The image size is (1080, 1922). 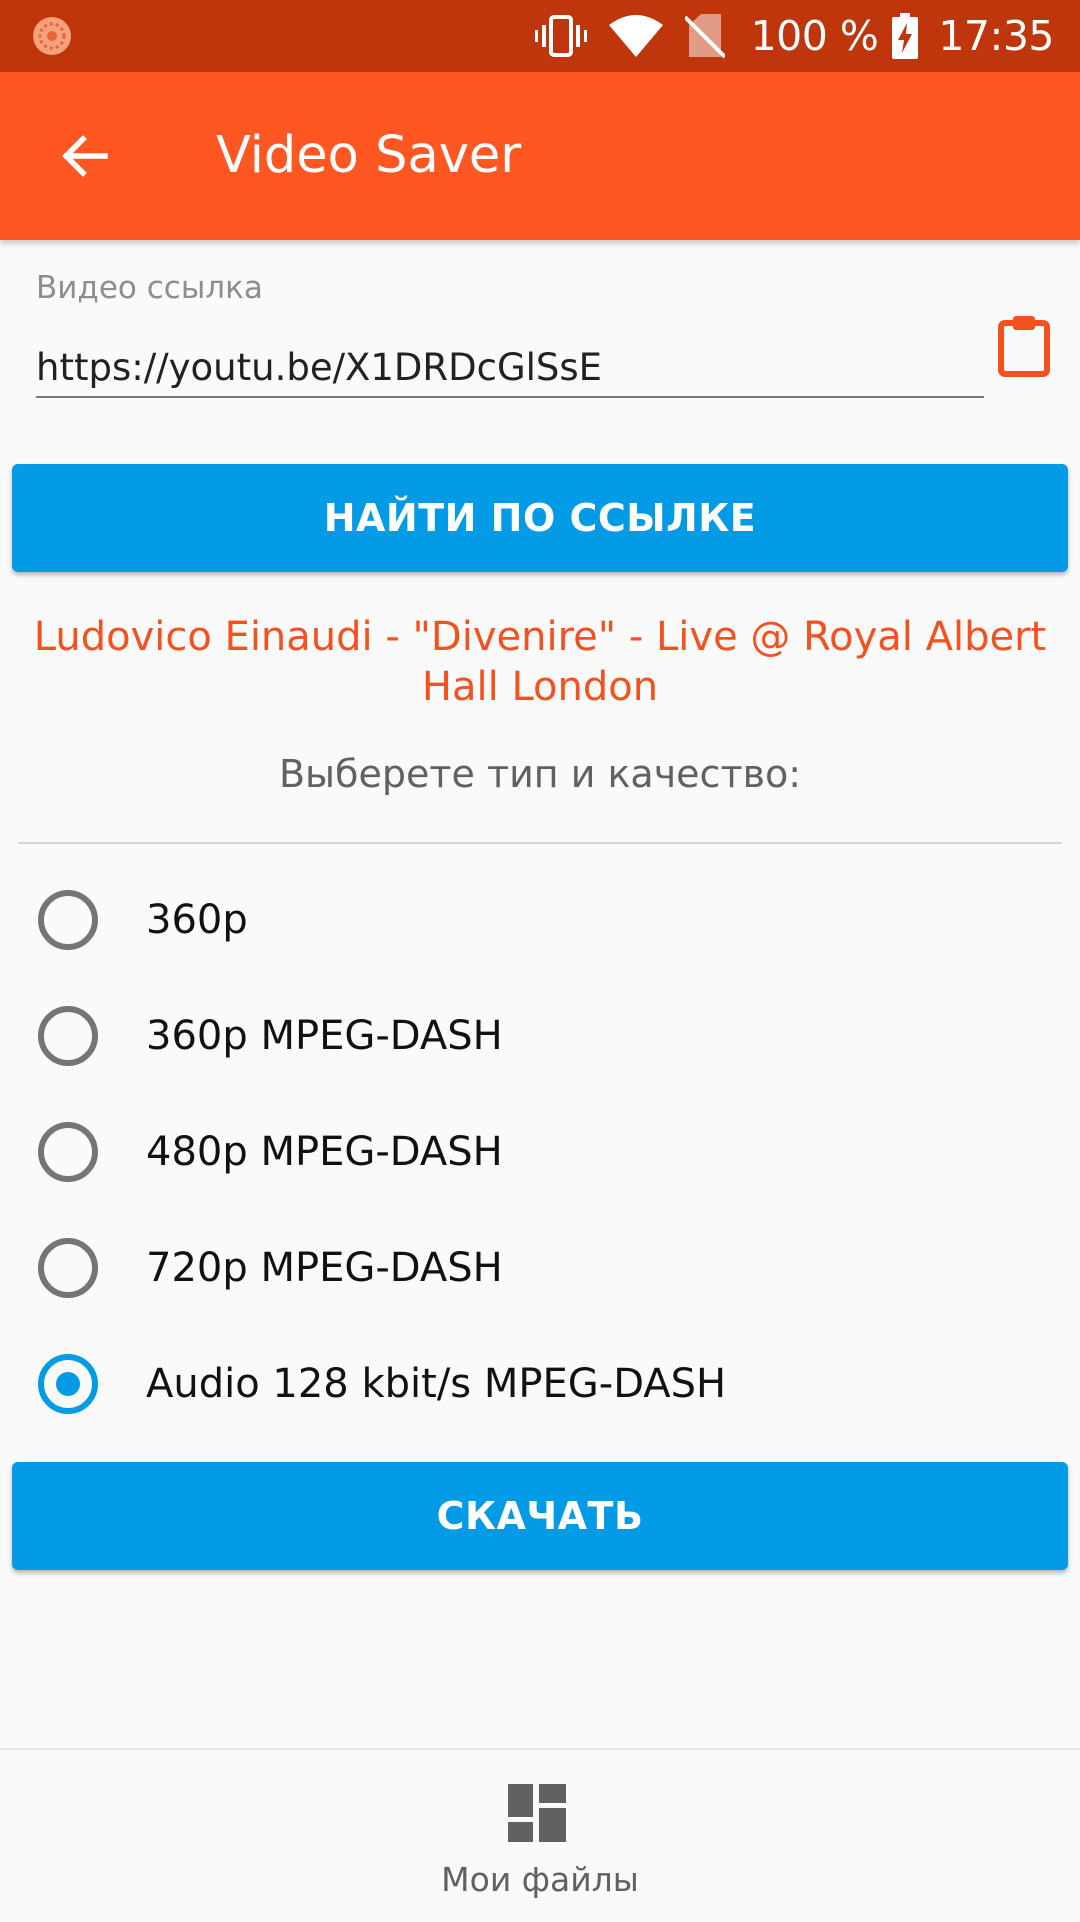 What do you see at coordinates (635, 36) in the screenshot?
I see `wifi-icon` at bounding box center [635, 36].